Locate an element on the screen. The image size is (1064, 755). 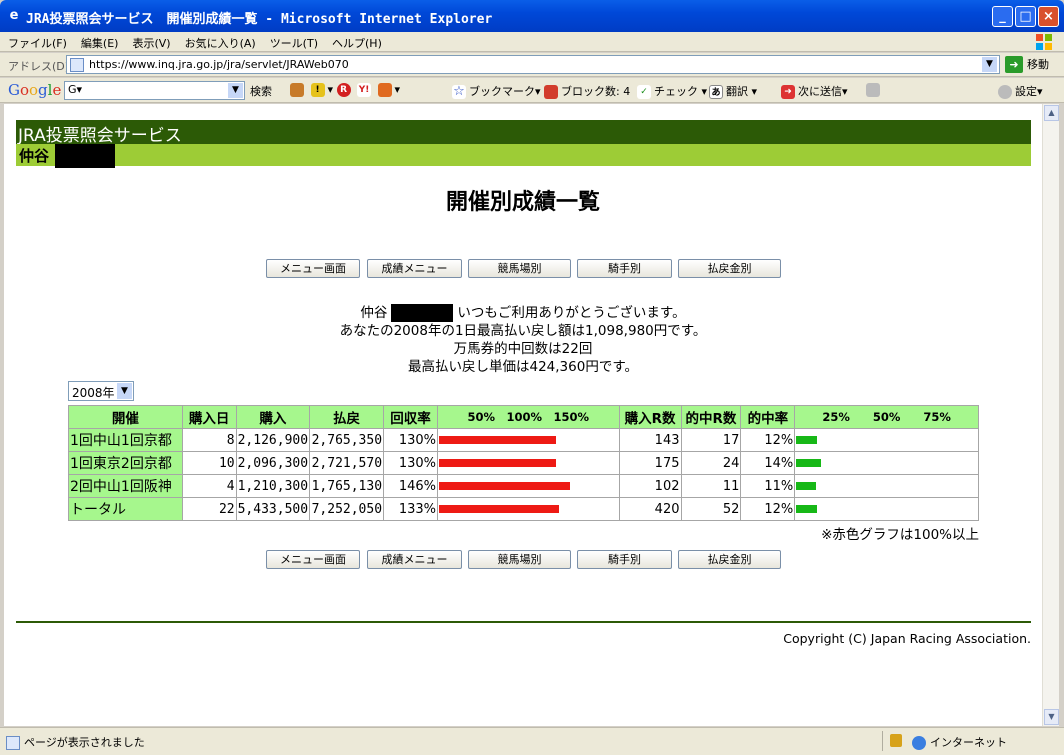
hit-rate-cell: 12% is located at coordinates (768, 440).